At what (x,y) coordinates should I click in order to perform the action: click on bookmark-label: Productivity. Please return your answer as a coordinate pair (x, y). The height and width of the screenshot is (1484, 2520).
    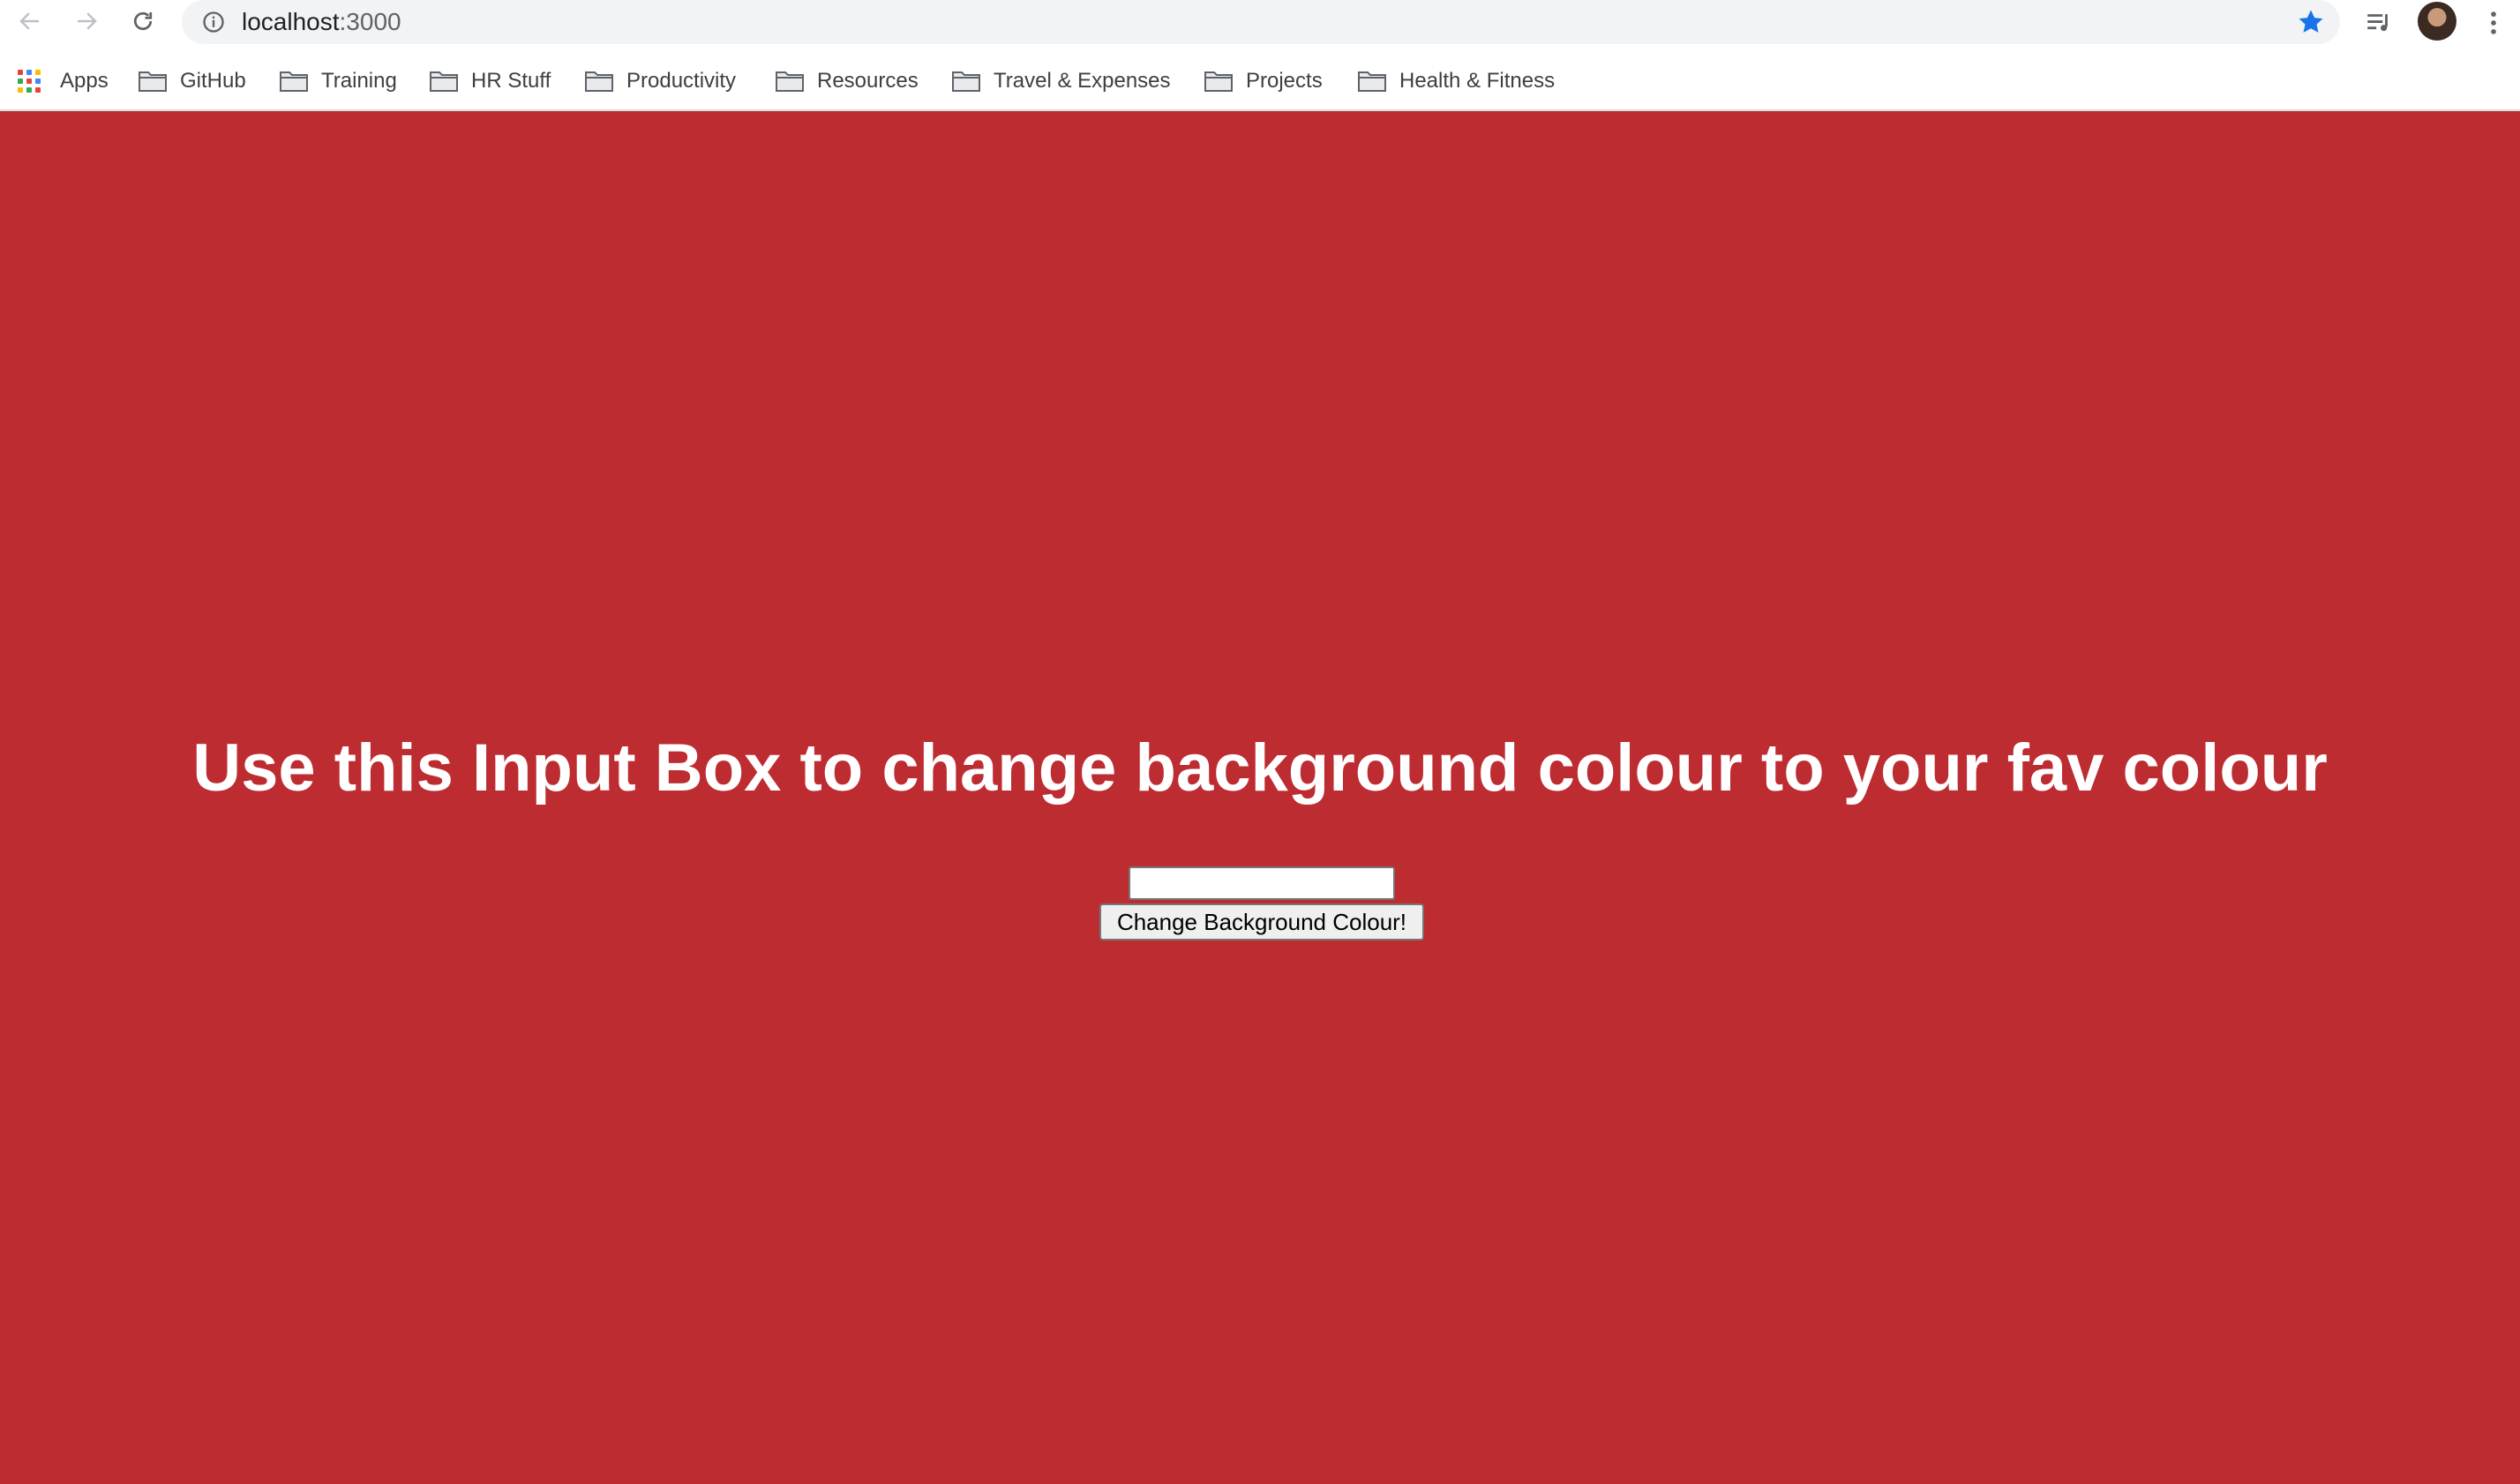
    Looking at the image, I should click on (681, 81).